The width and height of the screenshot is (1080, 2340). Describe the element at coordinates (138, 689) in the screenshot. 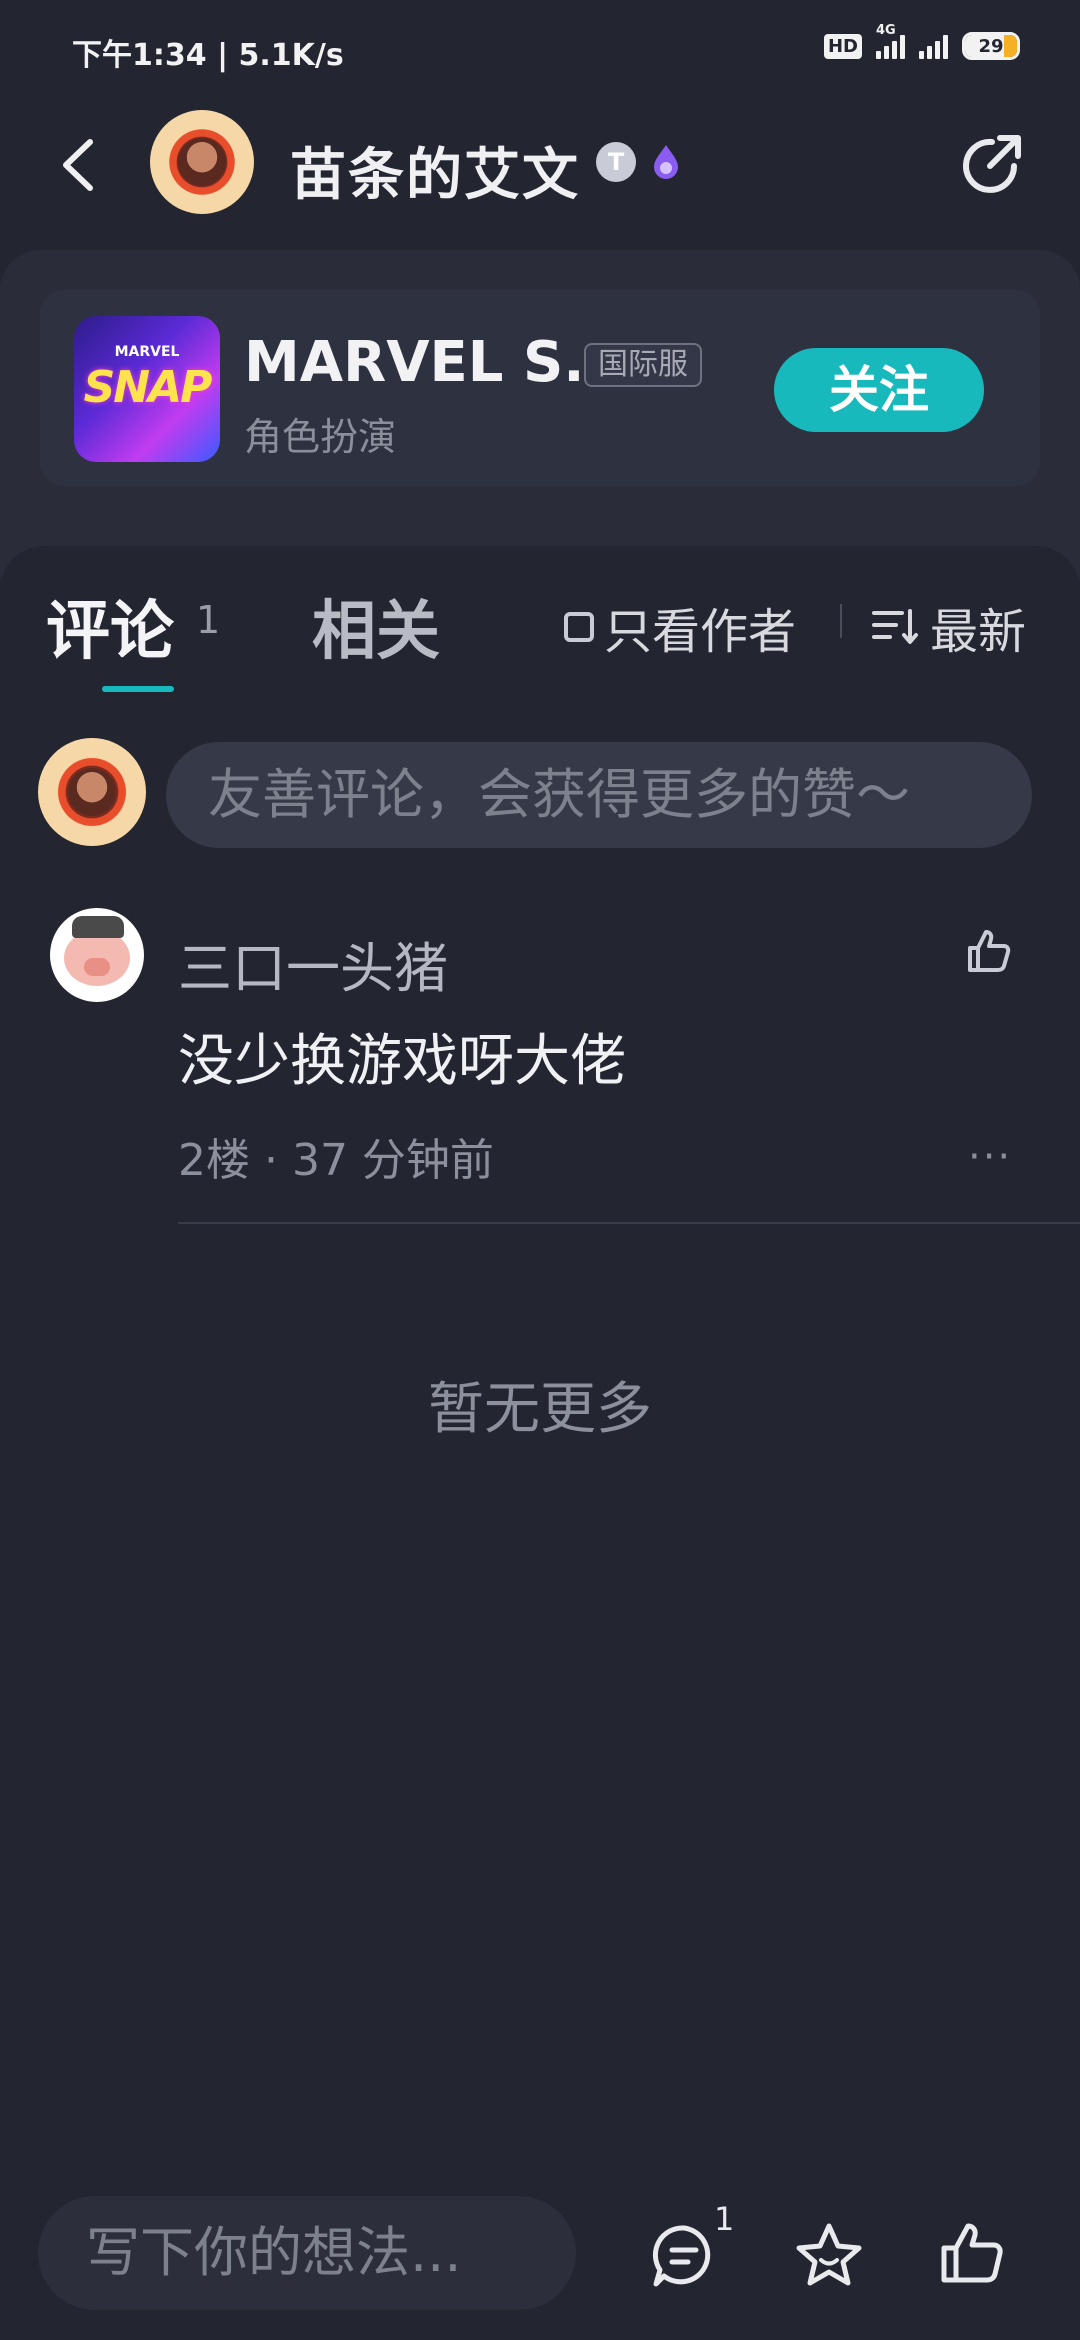

I see `tab-active-indicator` at that location.